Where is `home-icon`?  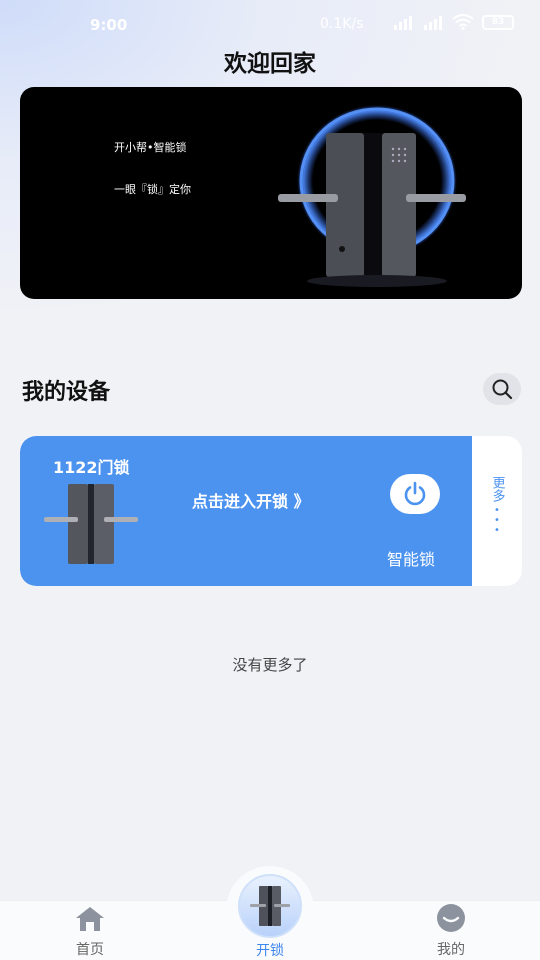
home-icon is located at coordinates (90, 919).